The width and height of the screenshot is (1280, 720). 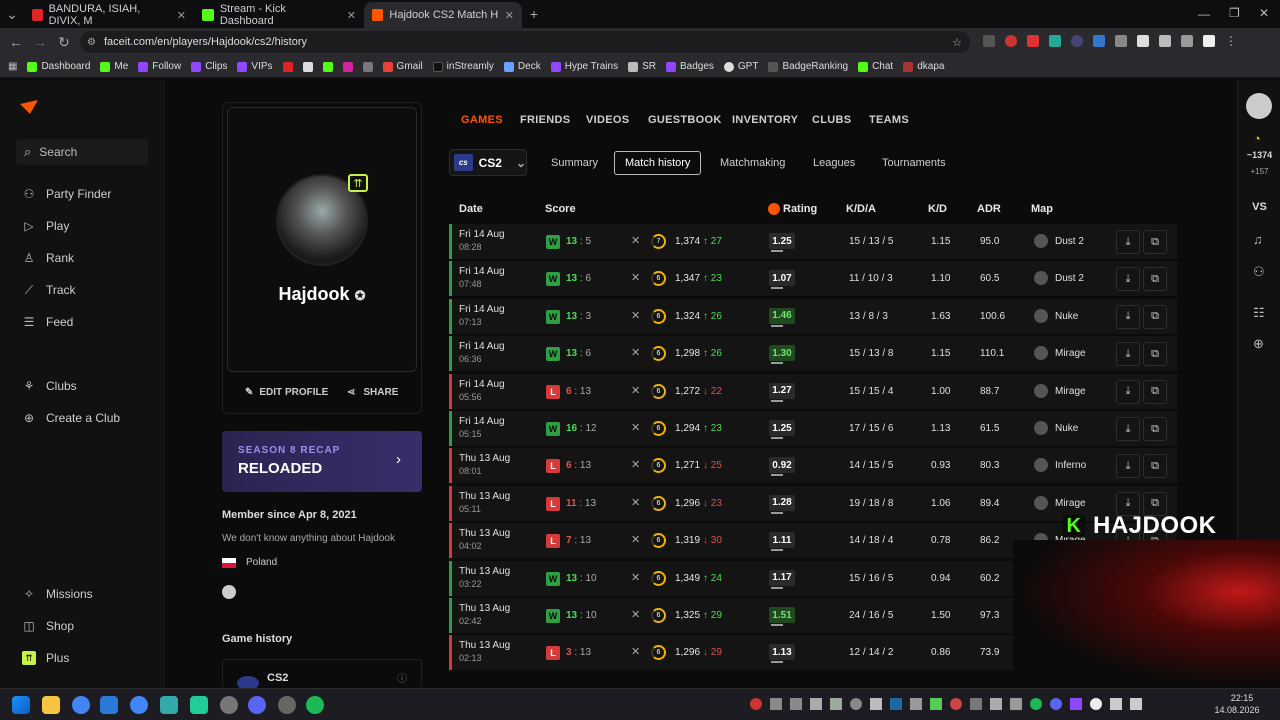 What do you see at coordinates (658, 163) in the screenshot?
I see `subtab-match-history: Match history` at bounding box center [658, 163].